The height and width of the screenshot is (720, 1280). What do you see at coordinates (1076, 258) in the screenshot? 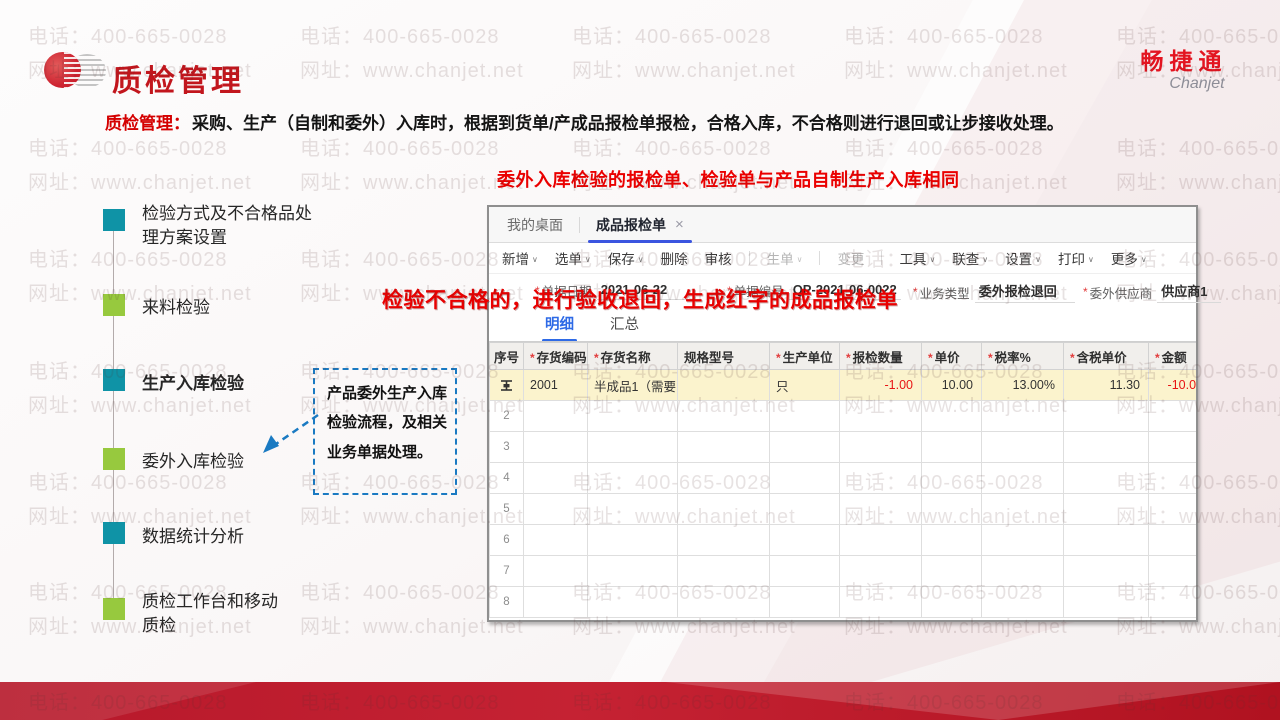
I see `打印-button: 打印 ∨` at bounding box center [1076, 258].